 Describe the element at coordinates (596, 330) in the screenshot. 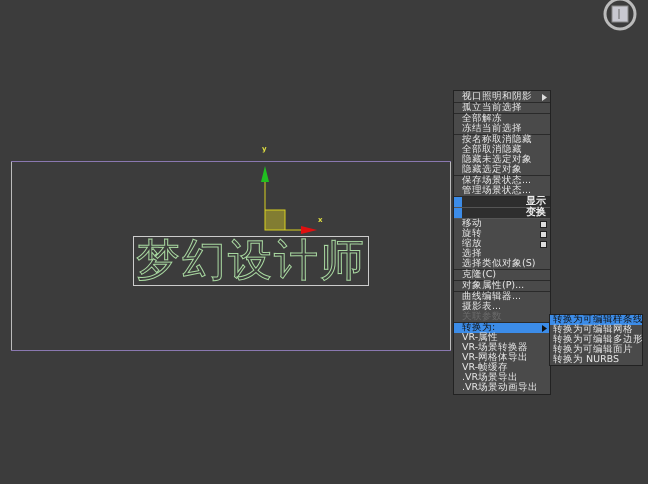

I see `menu-item: 转换为可编辑网格` at that location.